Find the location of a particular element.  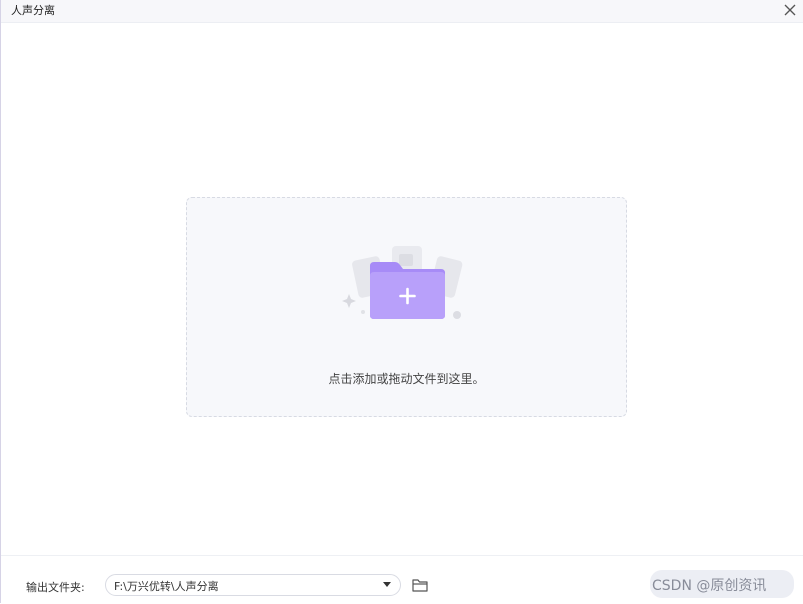

watermark: CSDN @原创资讯 is located at coordinates (722, 584).